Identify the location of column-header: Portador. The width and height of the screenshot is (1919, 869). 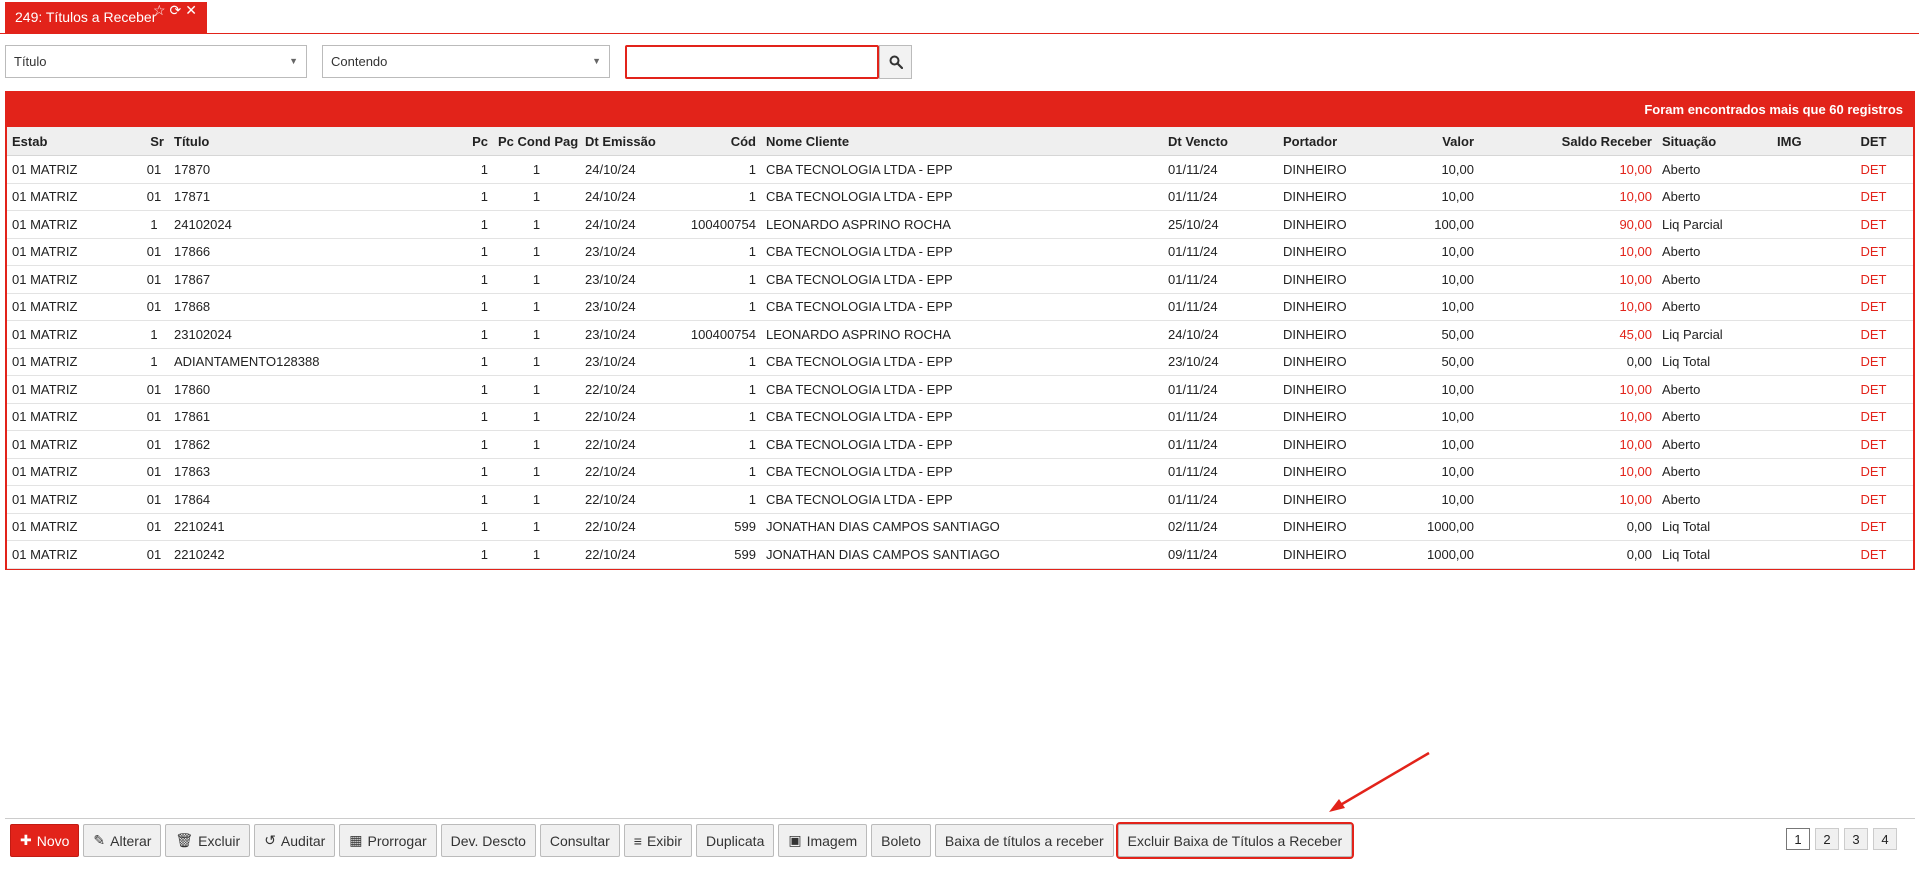
(1333, 141).